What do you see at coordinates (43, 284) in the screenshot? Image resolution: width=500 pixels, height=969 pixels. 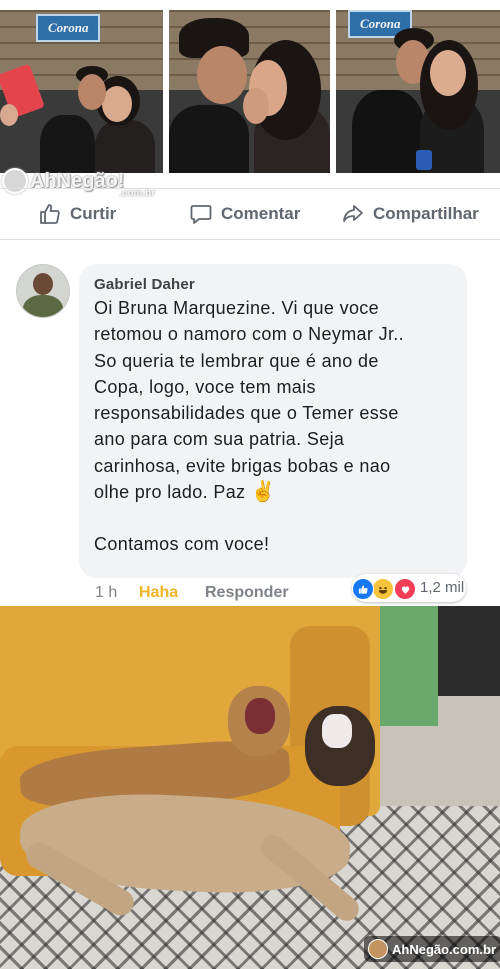 I see `avatar-head` at bounding box center [43, 284].